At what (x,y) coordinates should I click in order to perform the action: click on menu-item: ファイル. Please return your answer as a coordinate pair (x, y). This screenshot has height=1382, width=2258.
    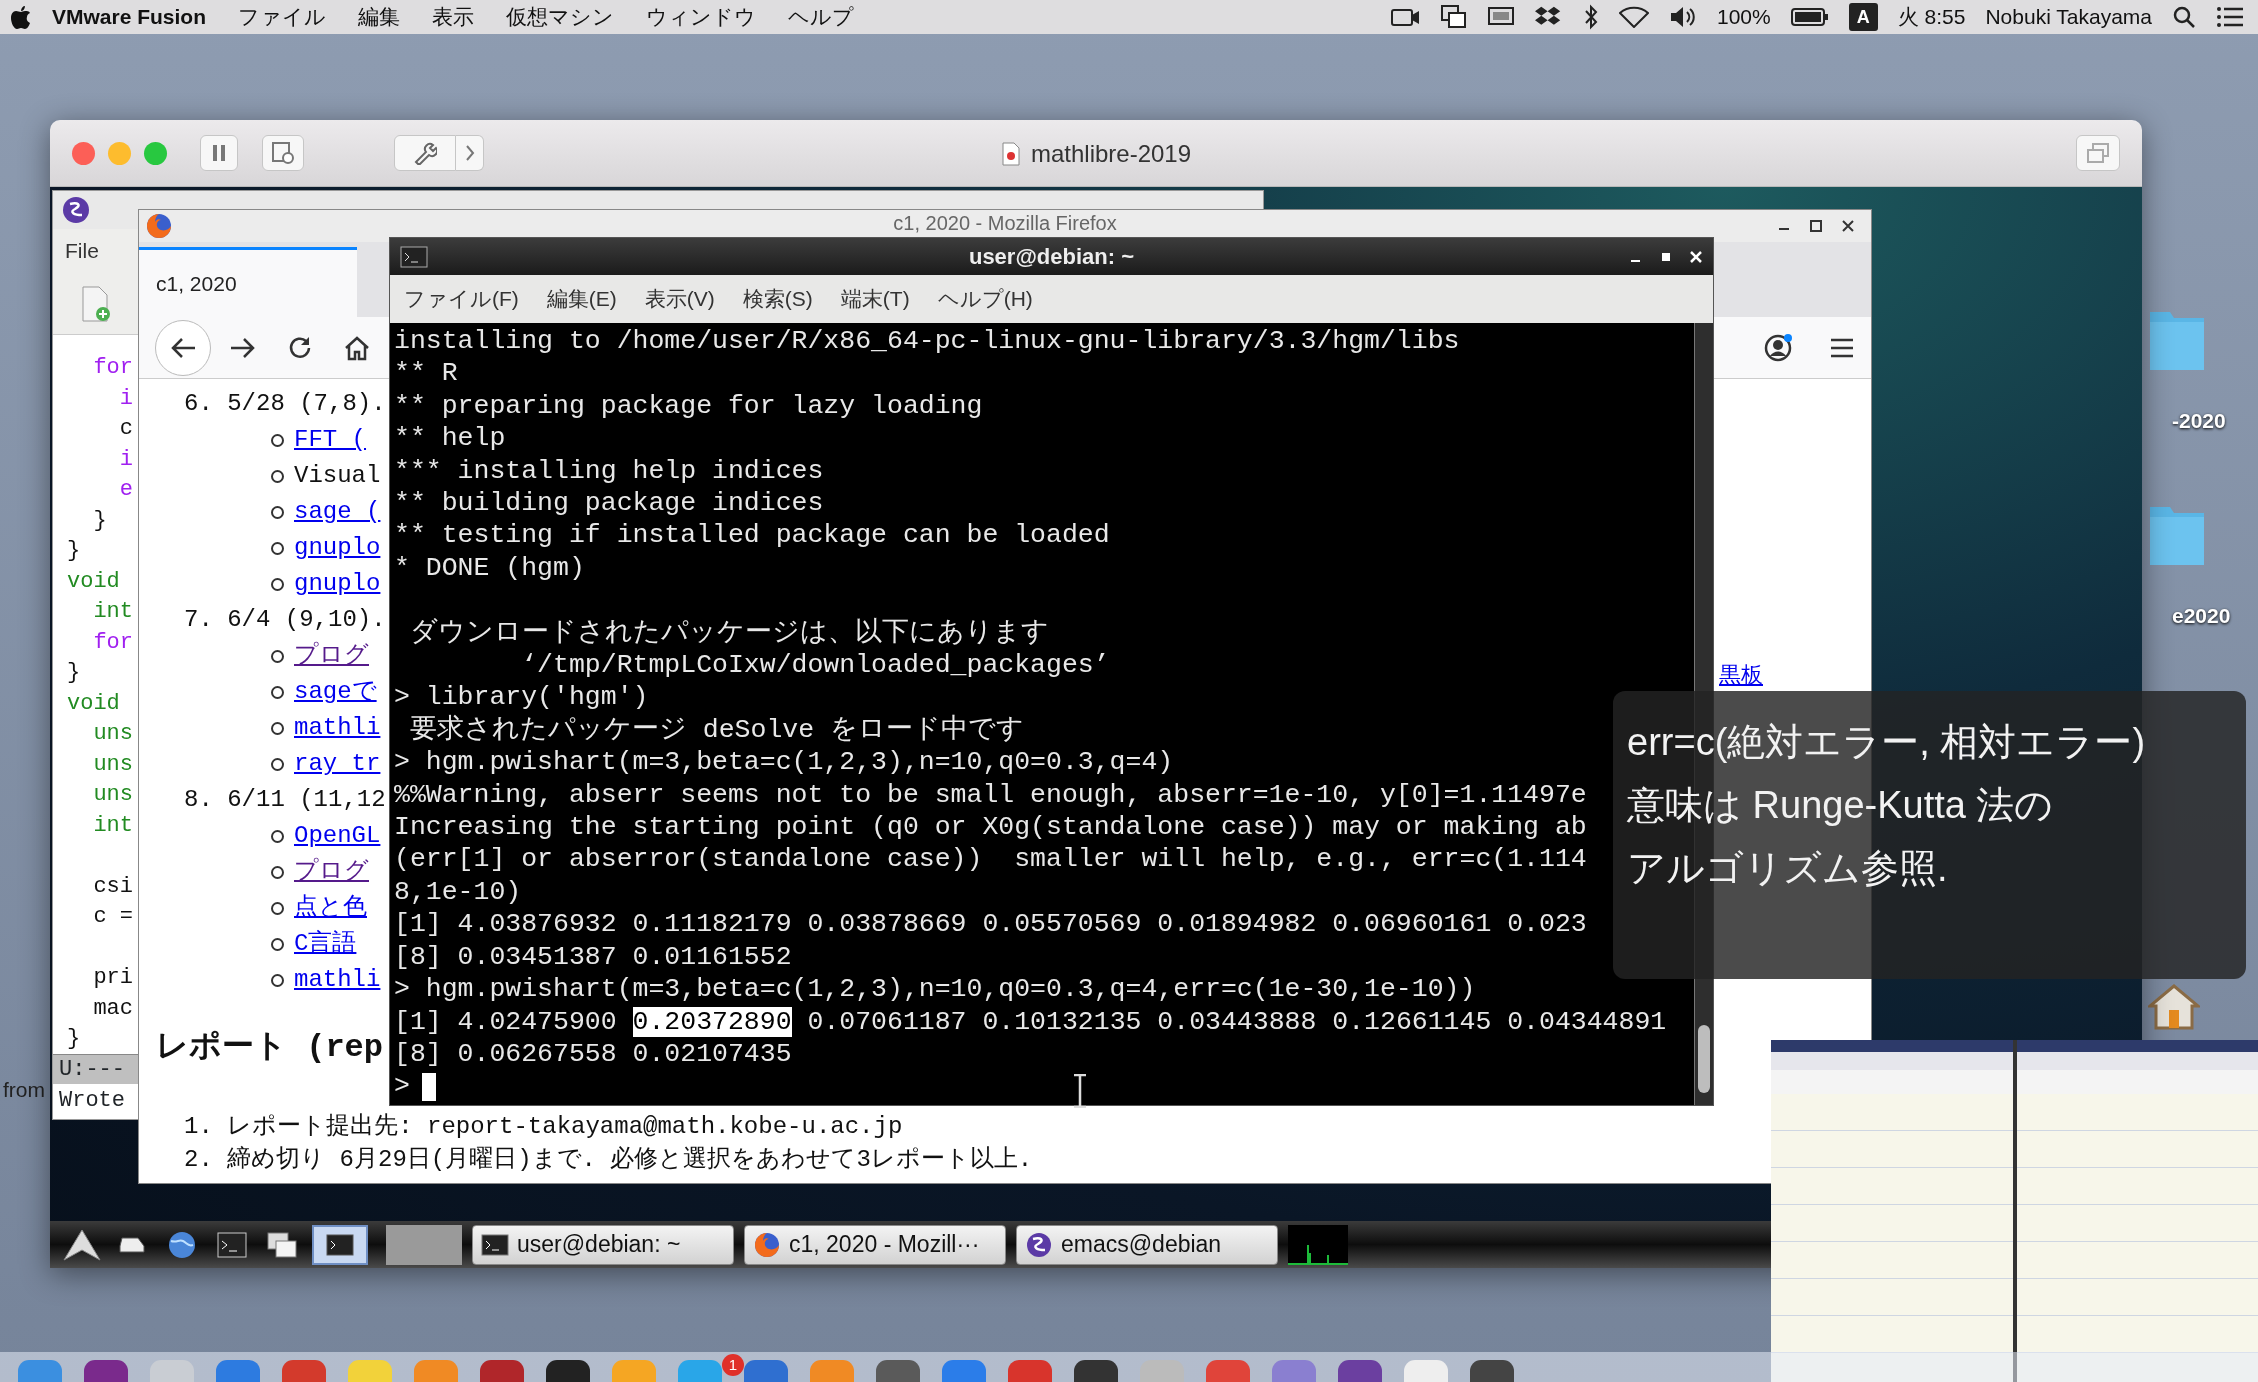
    Looking at the image, I should click on (282, 17).